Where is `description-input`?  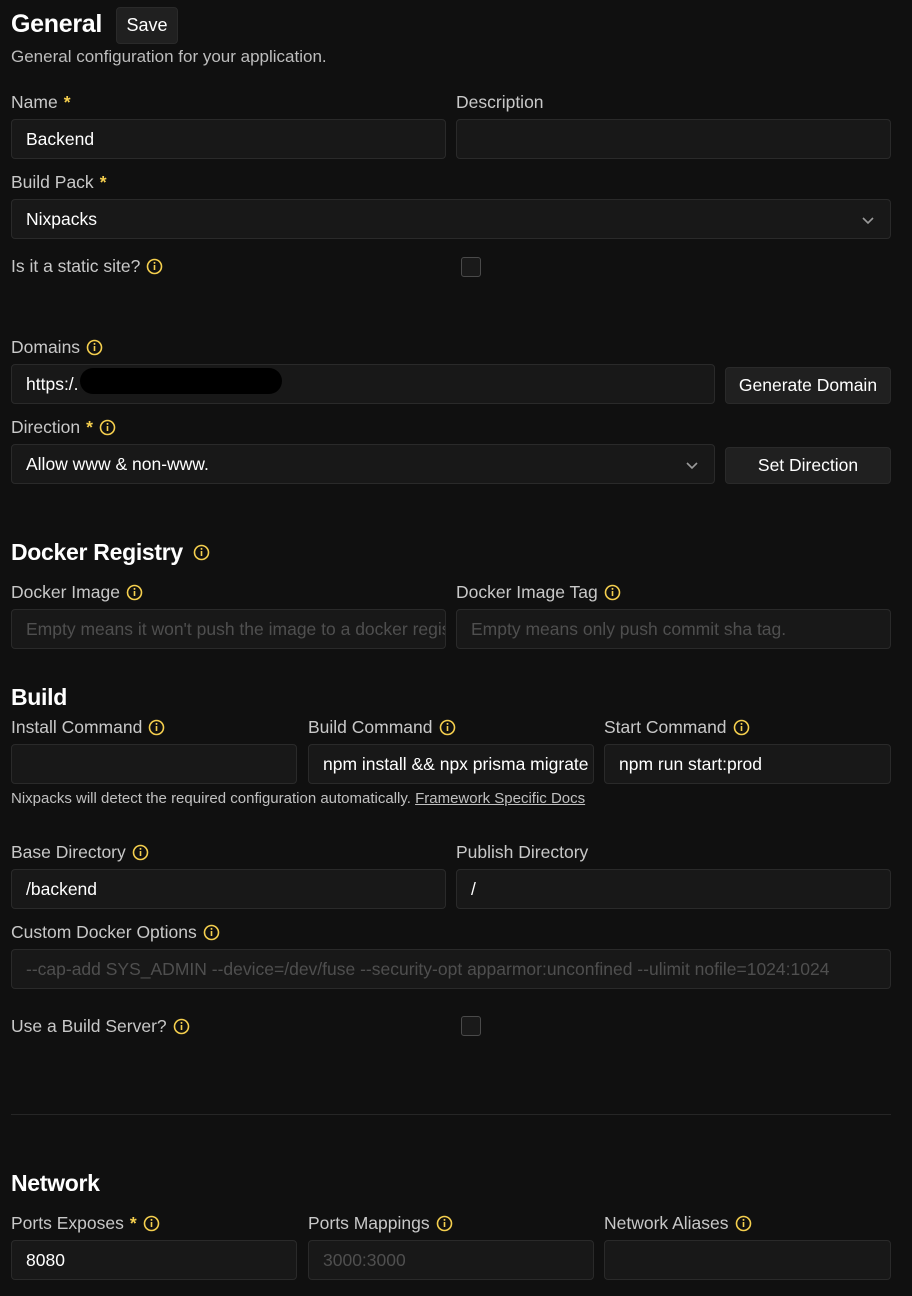
description-input is located at coordinates (673, 139).